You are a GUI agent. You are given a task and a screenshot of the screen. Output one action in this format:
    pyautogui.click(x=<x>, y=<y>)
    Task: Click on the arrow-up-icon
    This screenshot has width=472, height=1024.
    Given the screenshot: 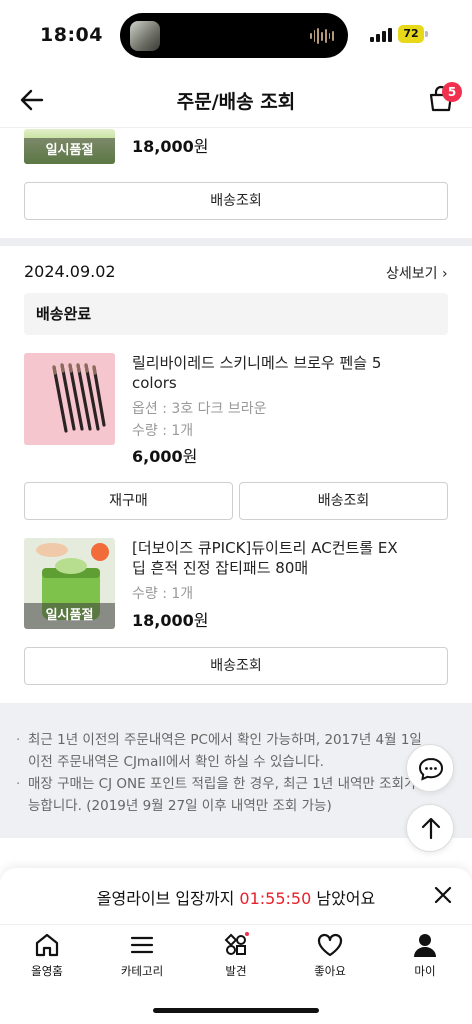 What is the action you would take?
    pyautogui.click(x=431, y=828)
    